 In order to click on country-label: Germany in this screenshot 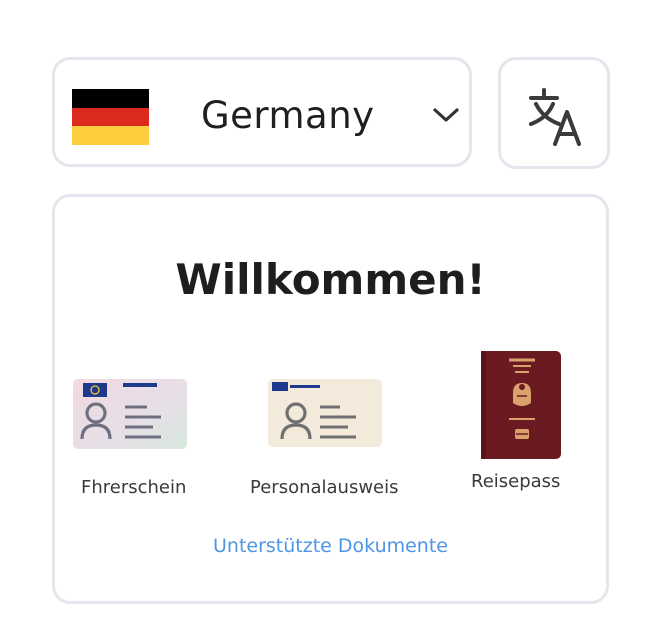, I will do `click(288, 115)`.